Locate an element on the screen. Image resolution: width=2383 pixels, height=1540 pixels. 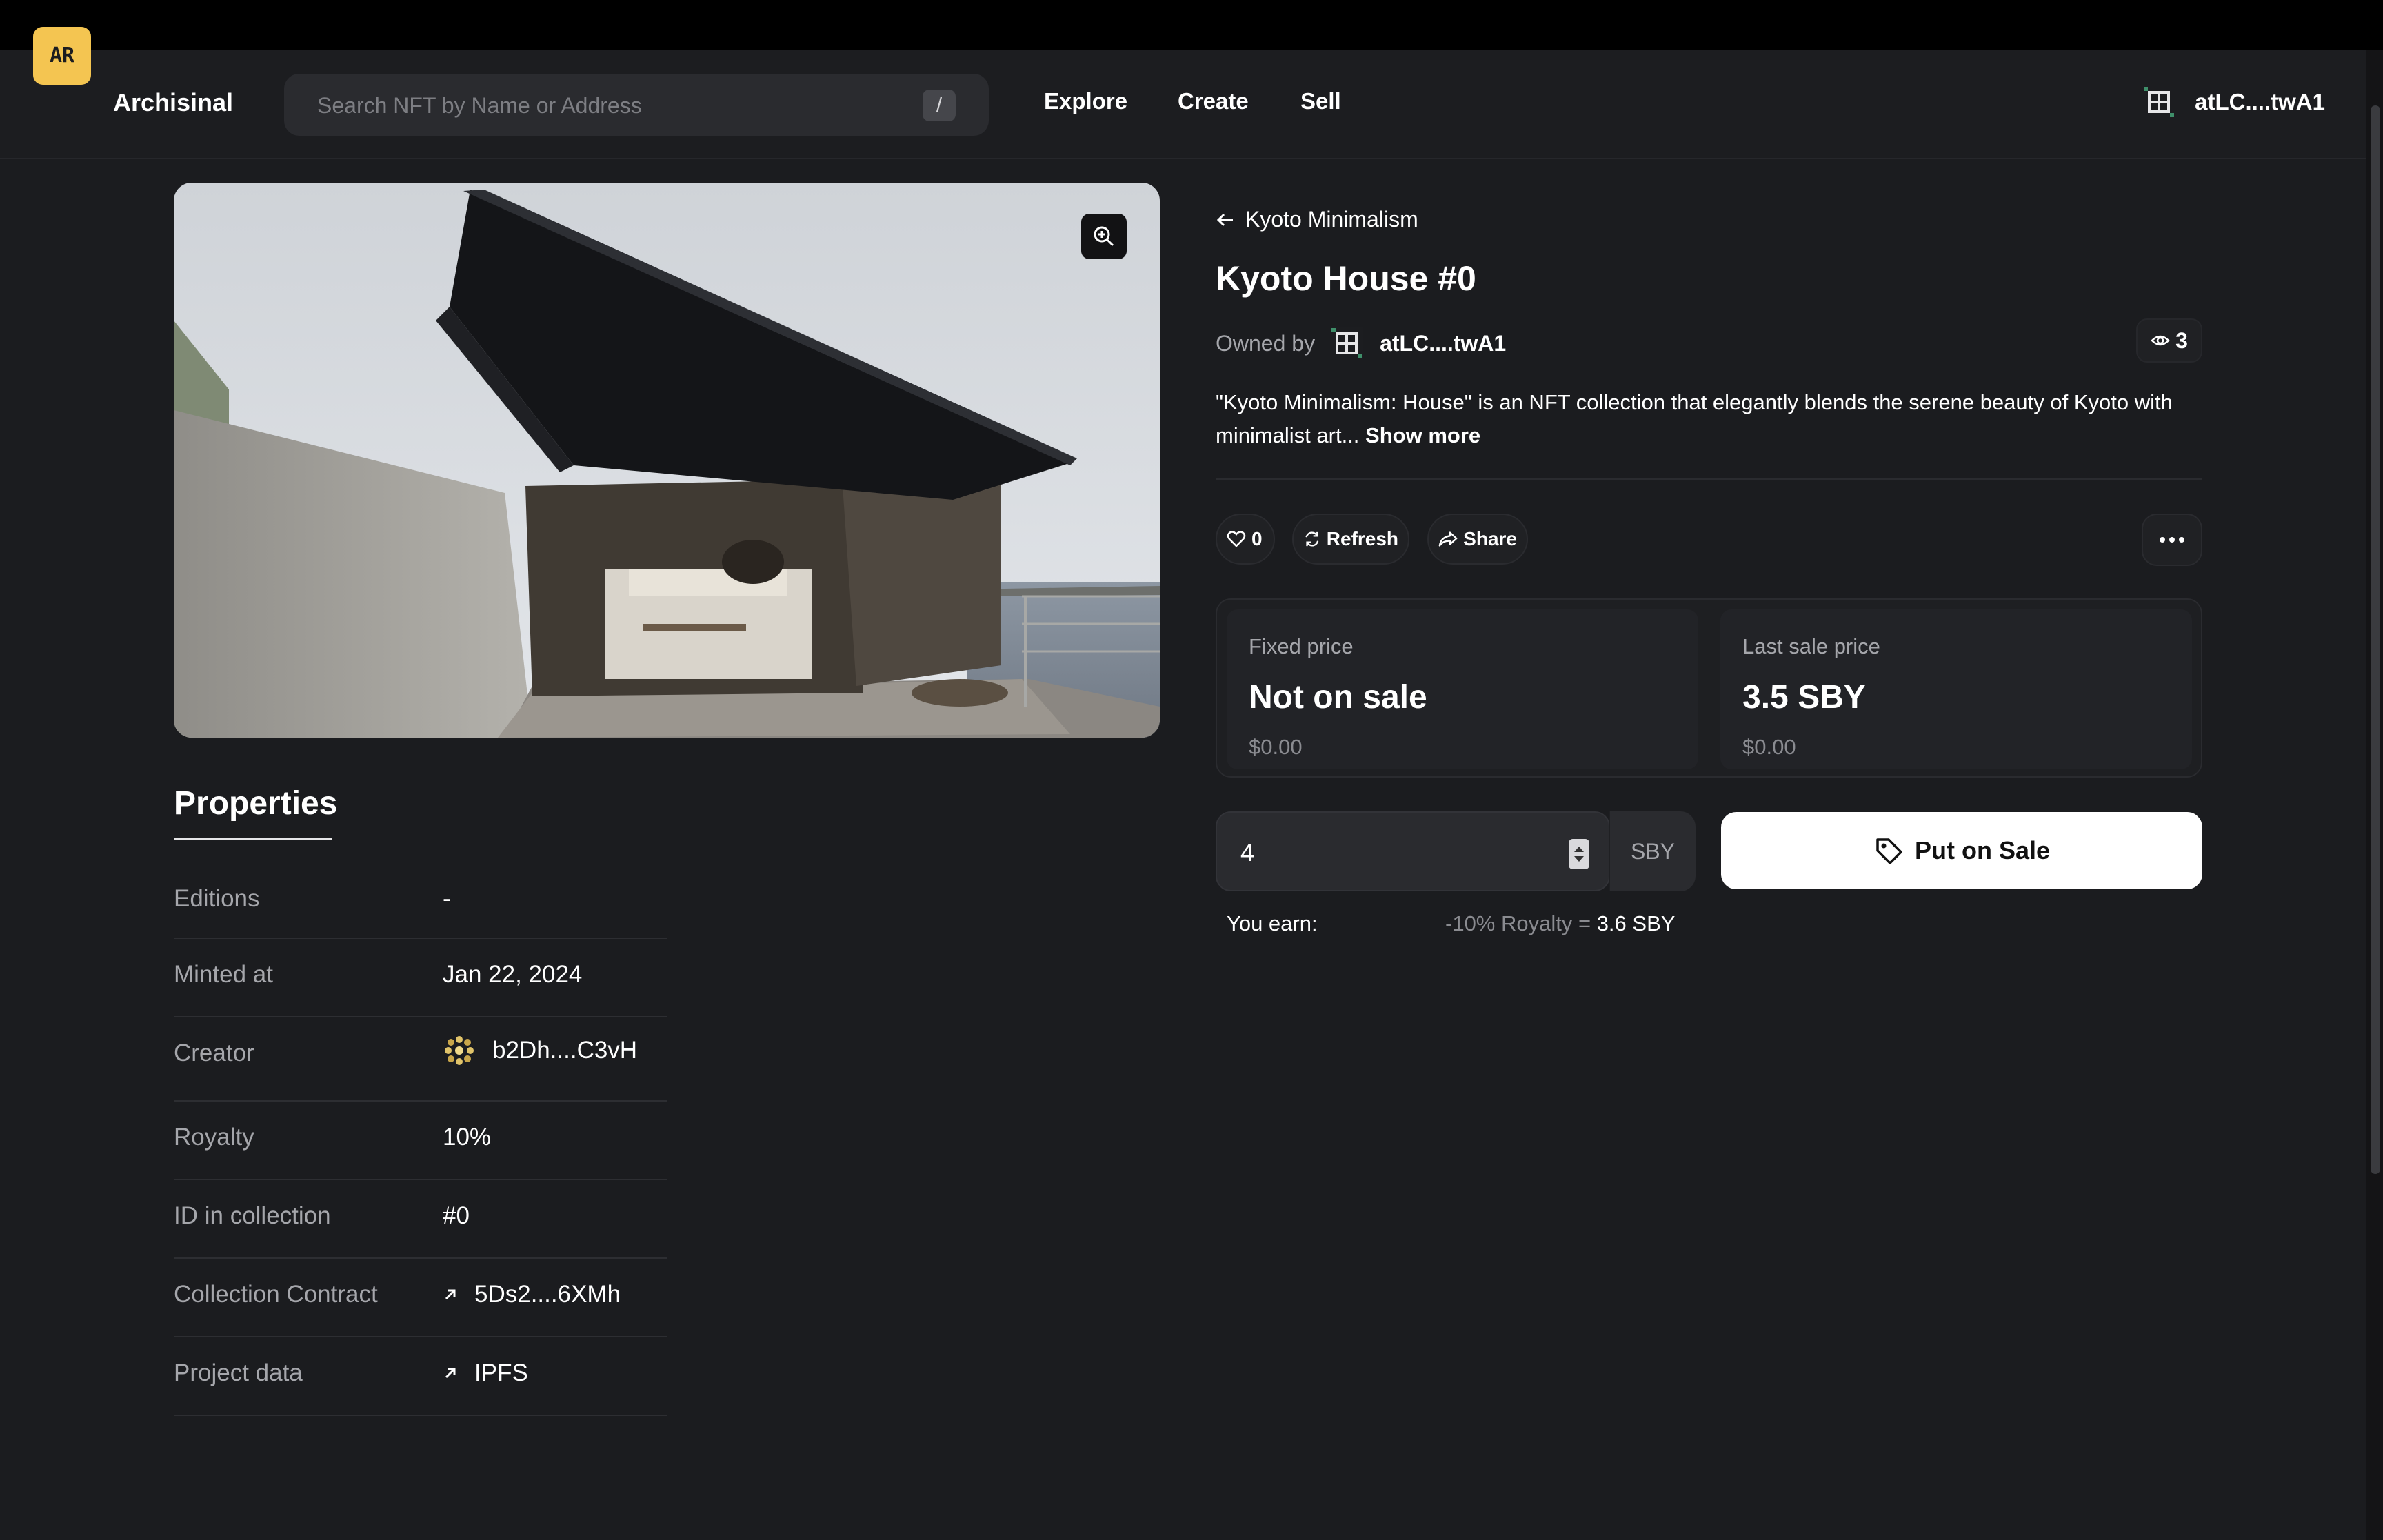
owned-by-label: Owned by is located at coordinates (1266, 343).